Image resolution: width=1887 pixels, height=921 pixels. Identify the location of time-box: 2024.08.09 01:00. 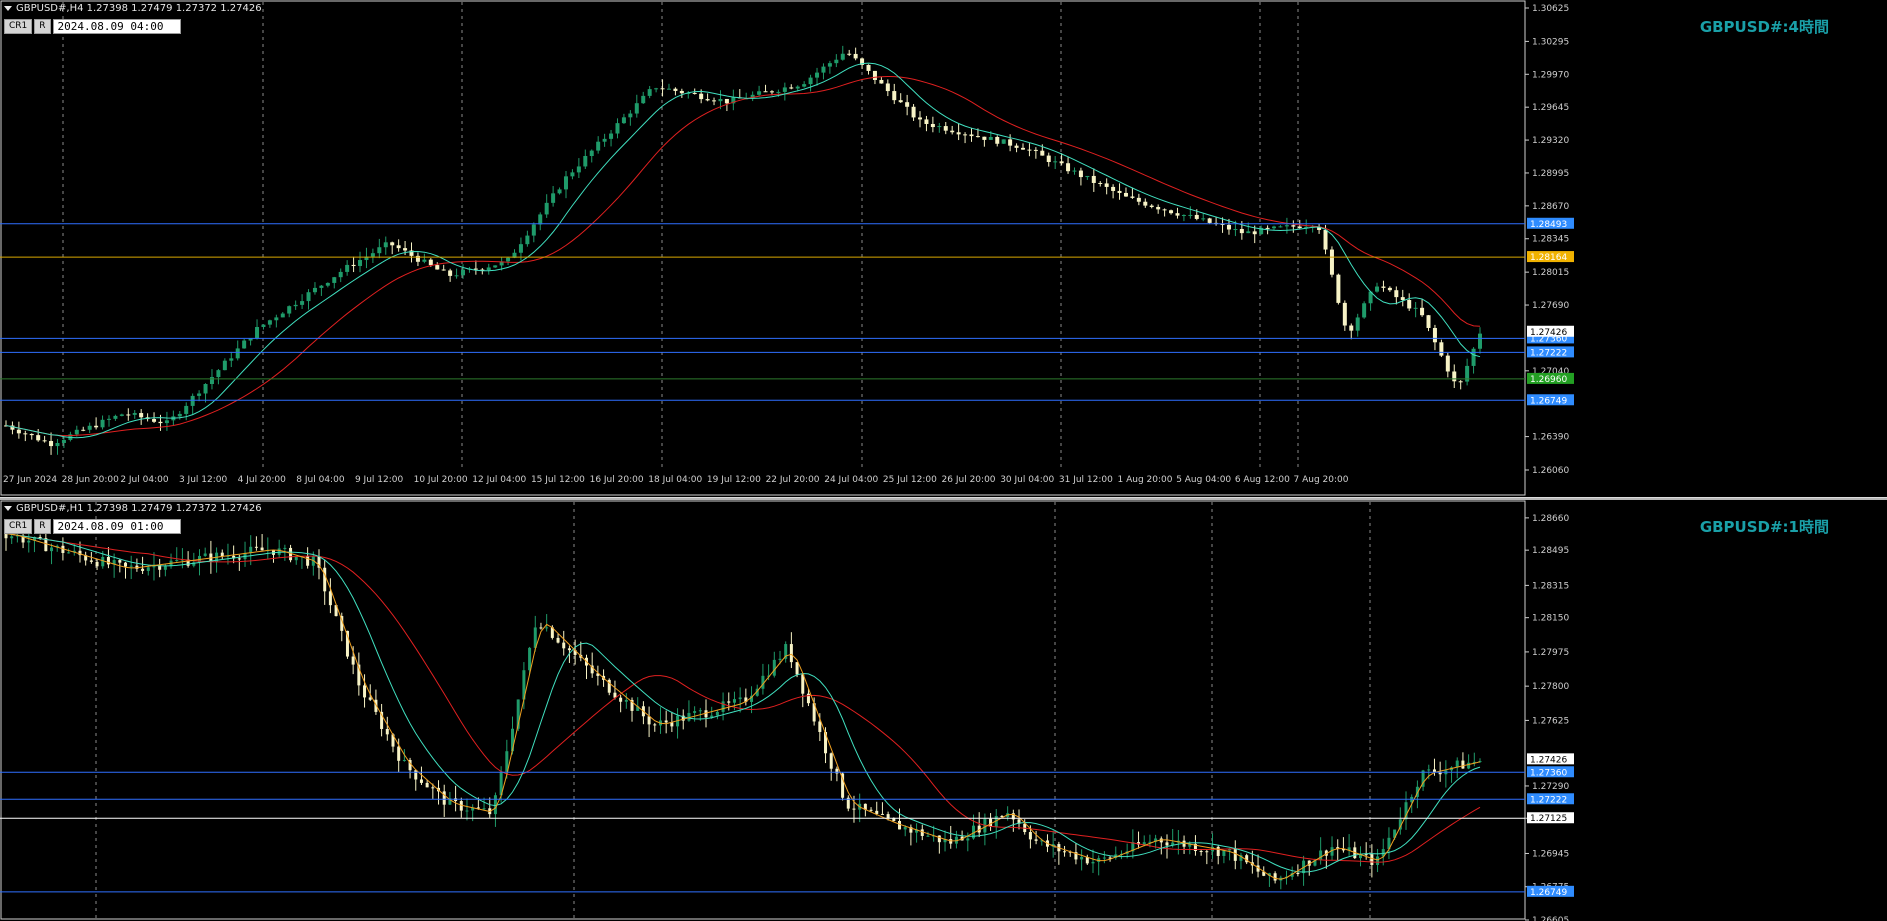
(116, 526).